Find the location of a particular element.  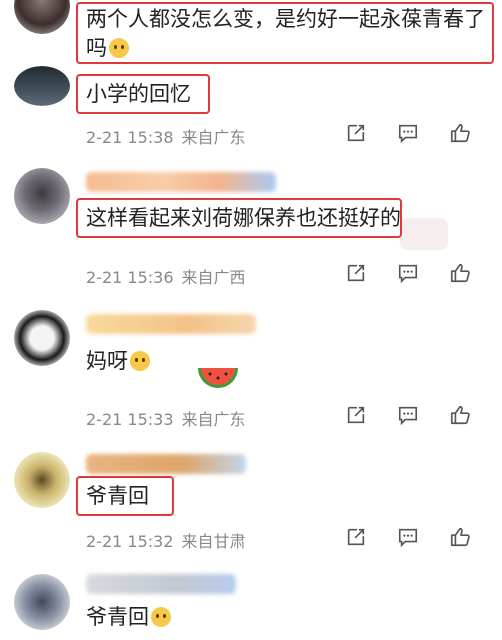

comment-text: 妈呀 is located at coordinates (118, 361).